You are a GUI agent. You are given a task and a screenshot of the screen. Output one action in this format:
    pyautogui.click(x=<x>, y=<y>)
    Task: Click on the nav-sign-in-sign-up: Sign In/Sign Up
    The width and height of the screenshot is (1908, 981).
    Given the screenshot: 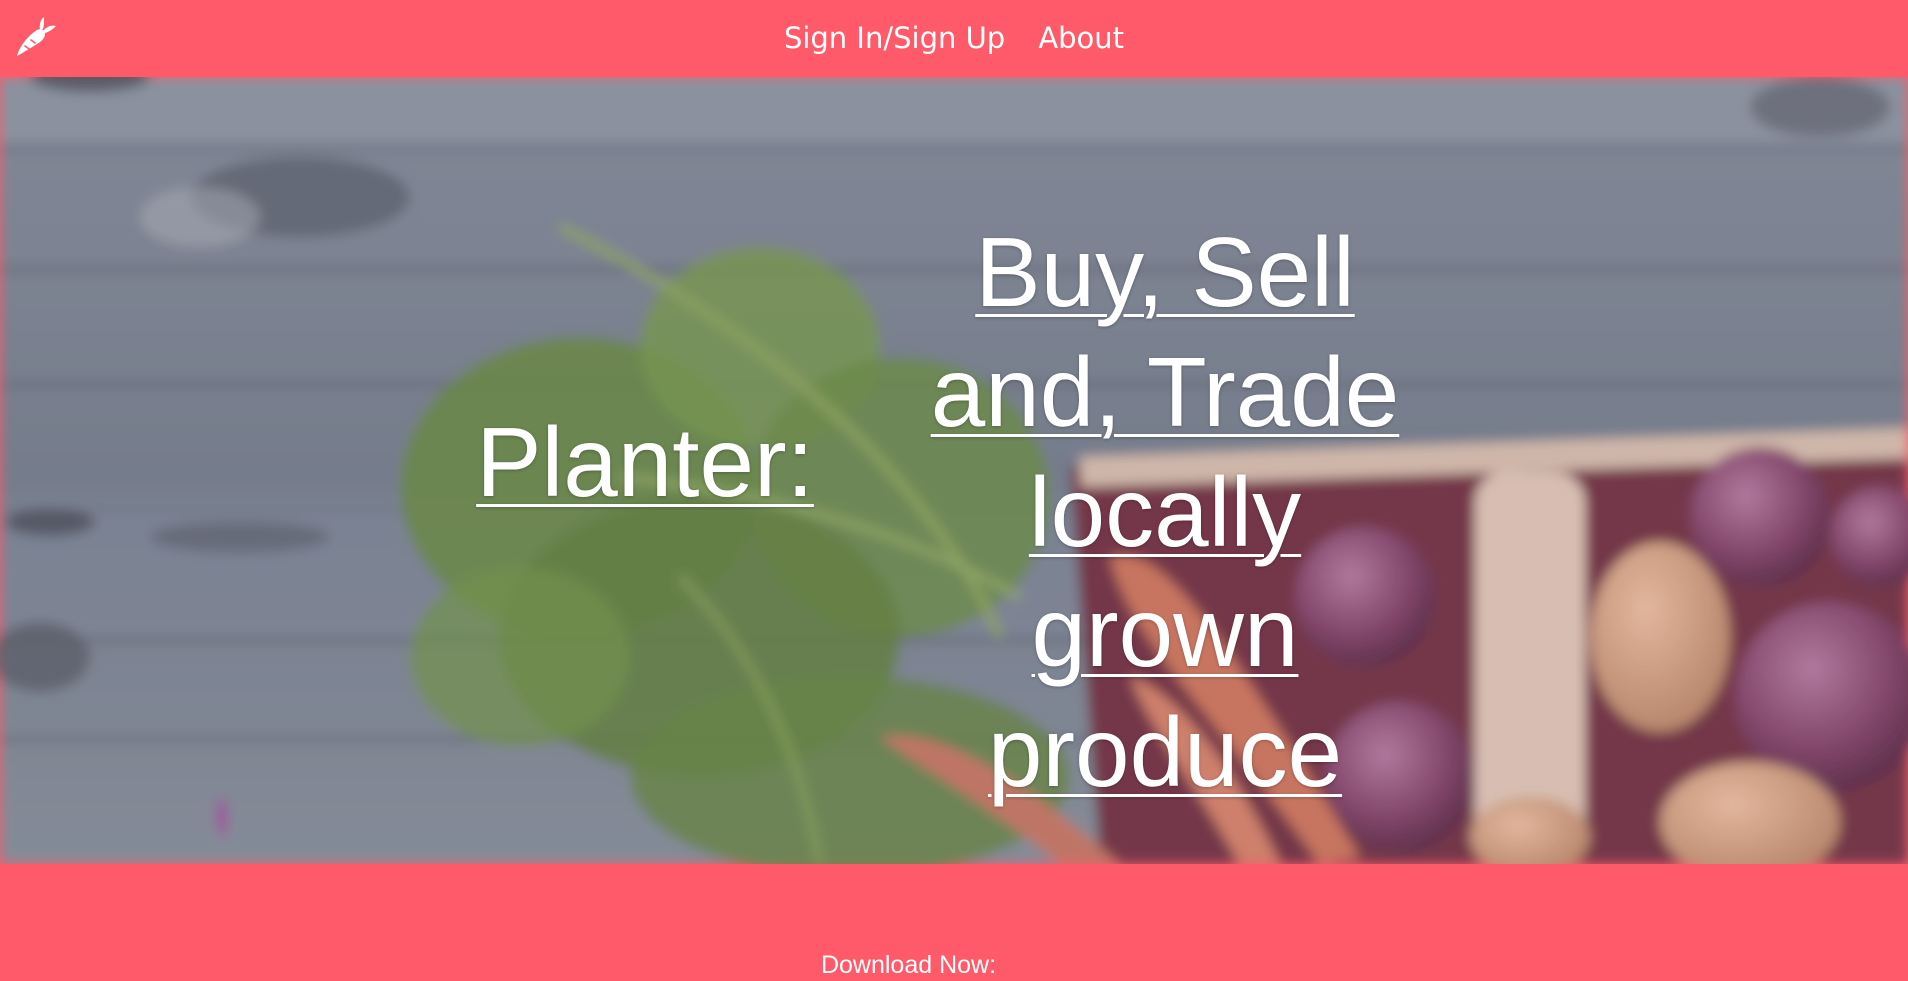 What is the action you would take?
    pyautogui.click(x=894, y=38)
    